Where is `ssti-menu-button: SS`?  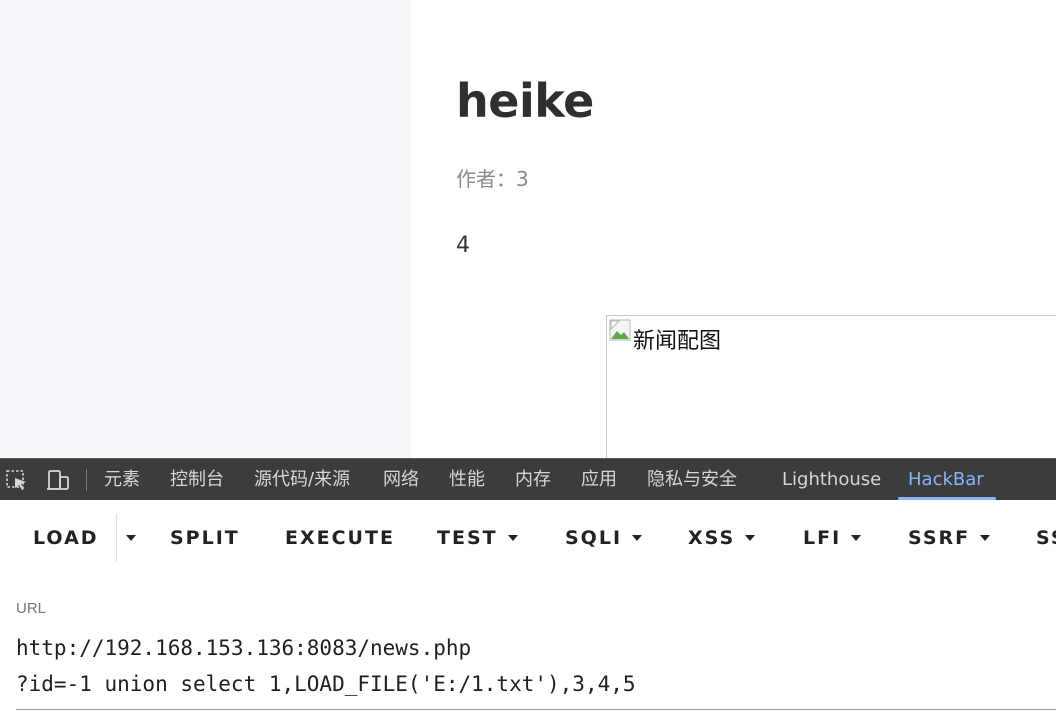 ssti-menu-button: SS is located at coordinates (1046, 538).